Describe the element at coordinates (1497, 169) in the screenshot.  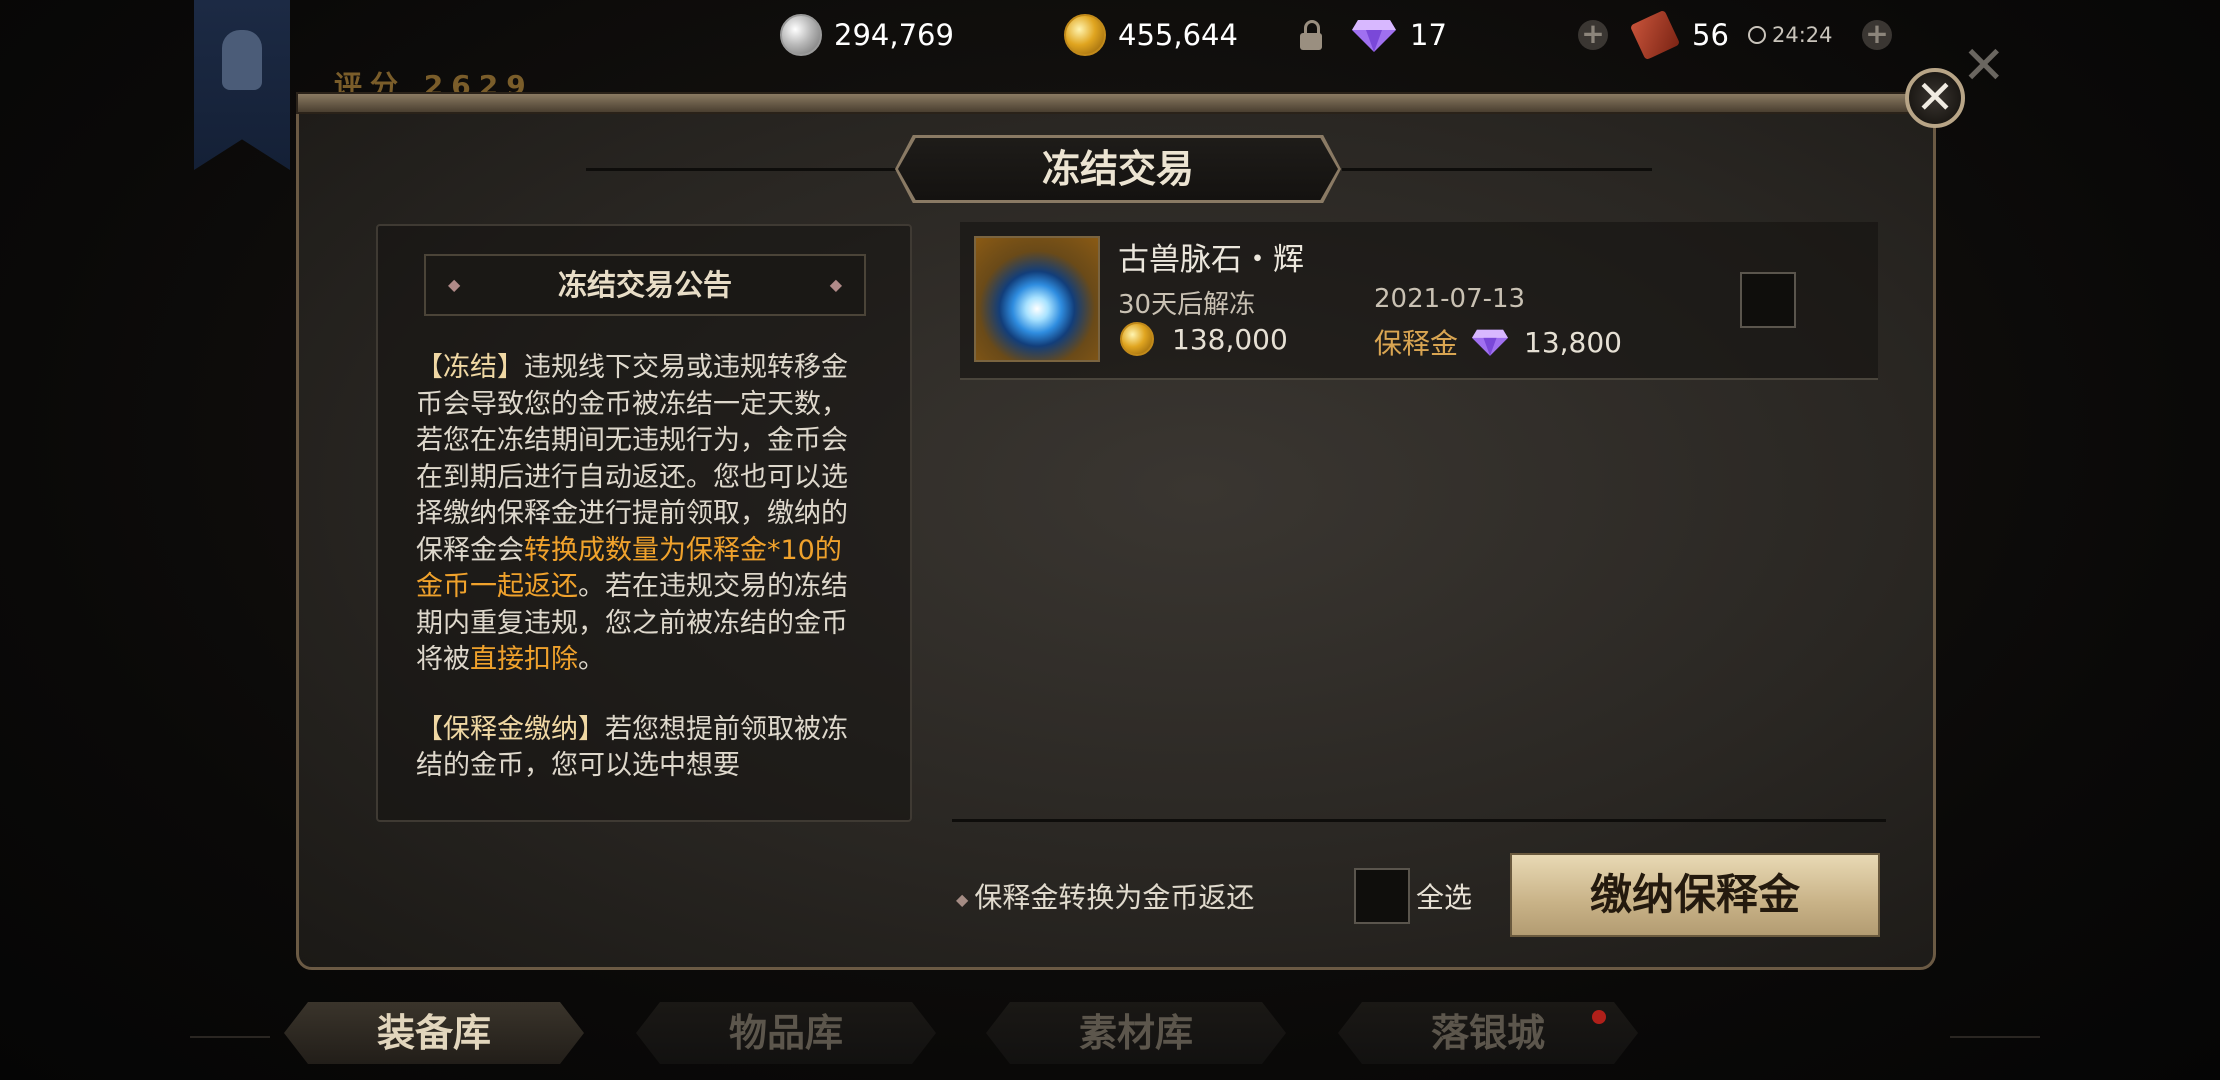
I see `title-divider-right` at that location.